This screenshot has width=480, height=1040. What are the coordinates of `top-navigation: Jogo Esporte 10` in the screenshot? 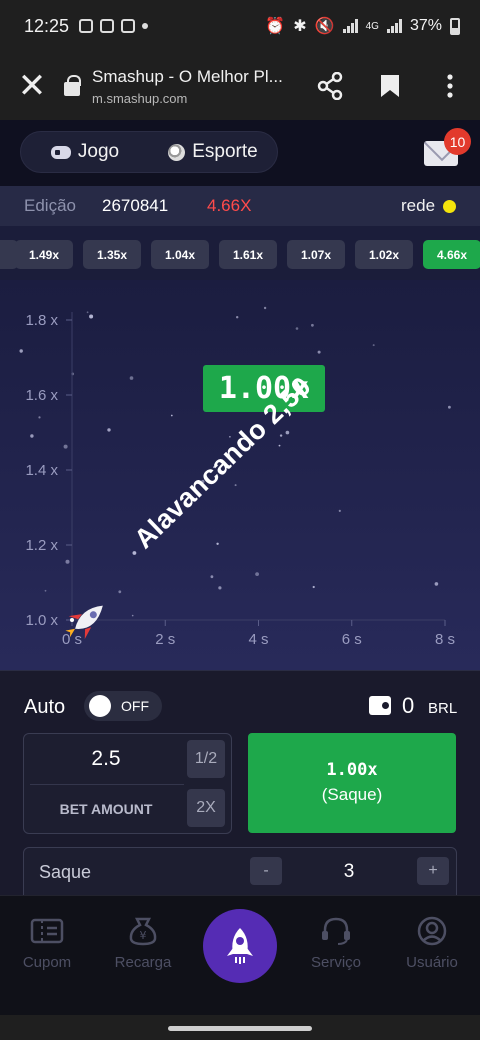 It's located at (240, 153).